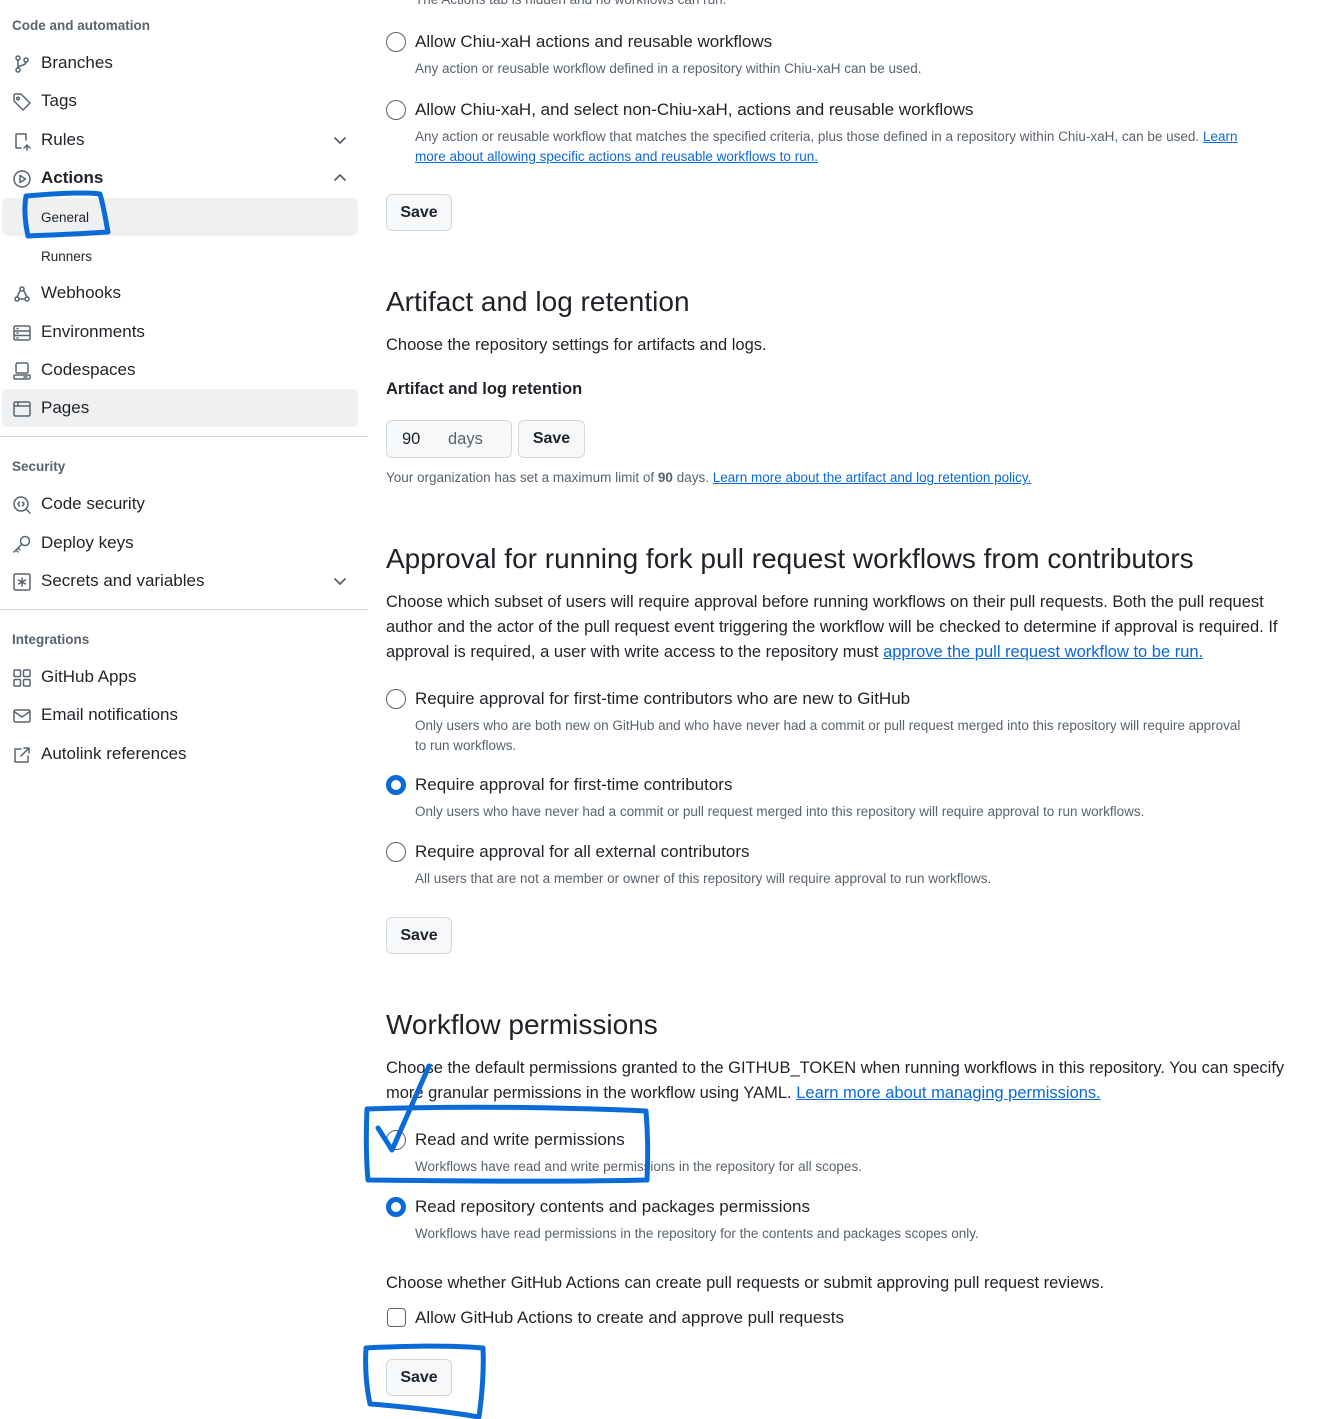 This screenshot has height=1419, width=1337. What do you see at coordinates (22, 582) in the screenshot?
I see `asterisk-icon` at bounding box center [22, 582].